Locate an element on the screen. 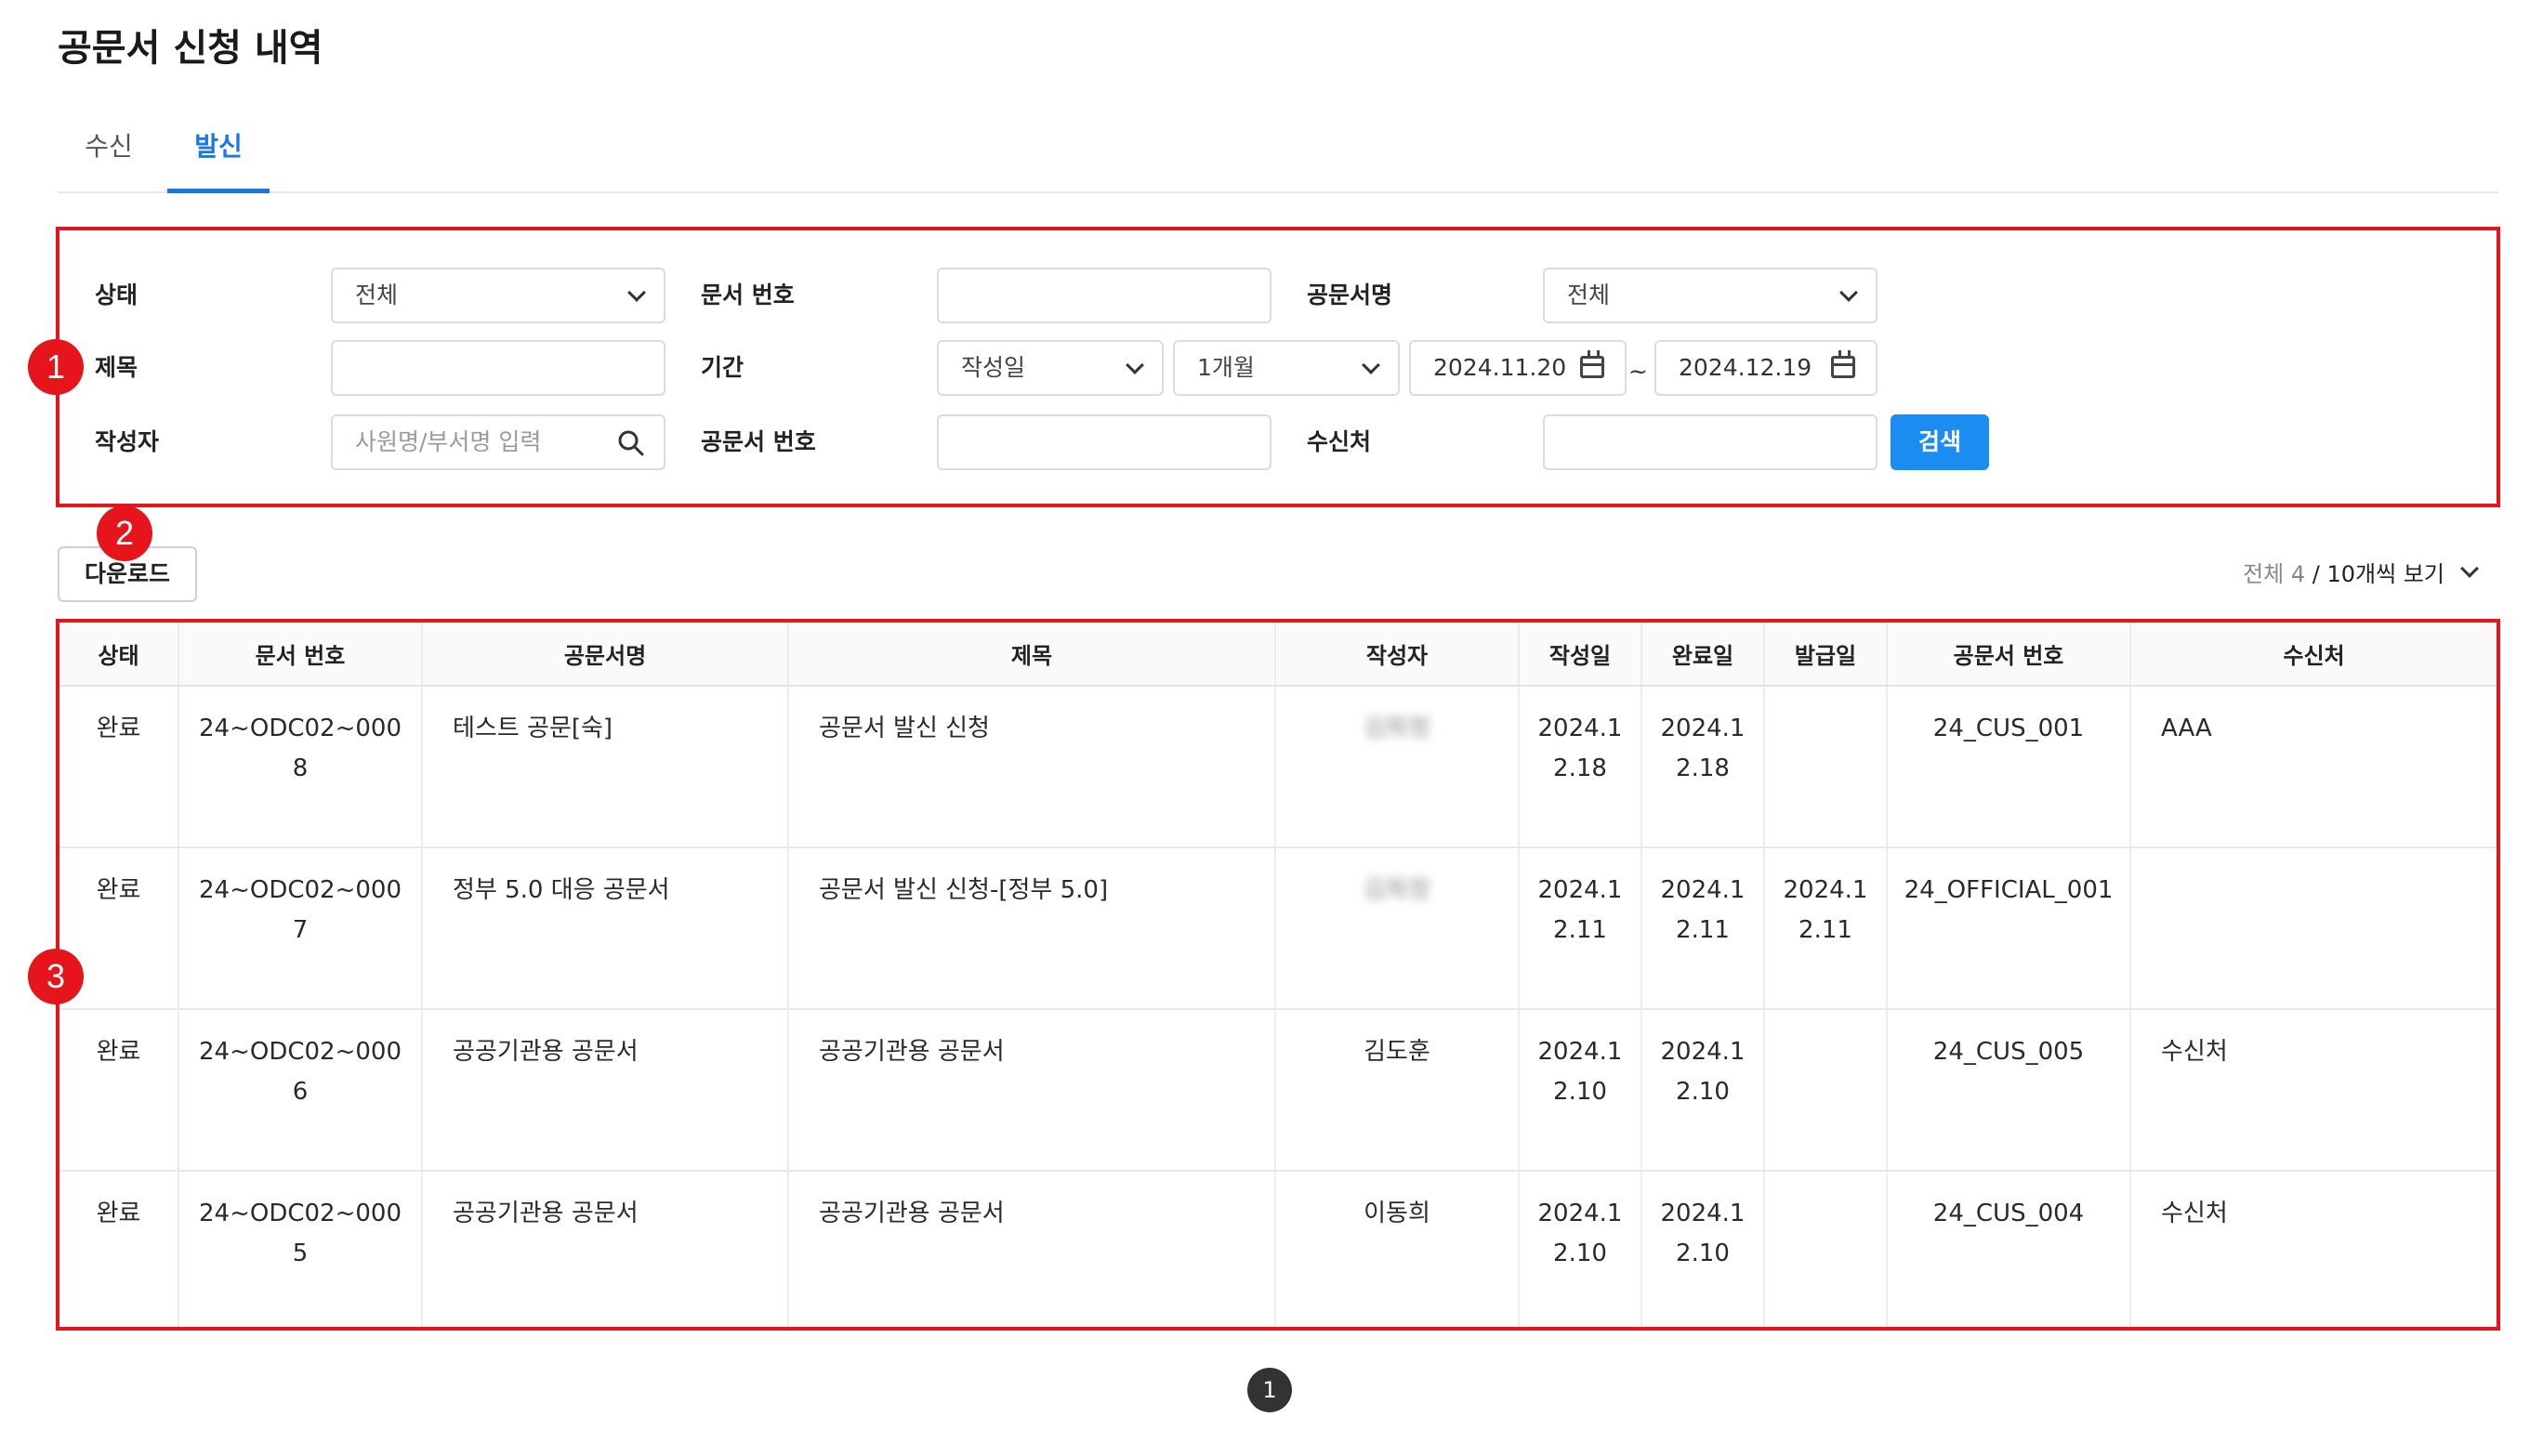 The image size is (2543, 1456). page-title: 공문서 신청 내역 is located at coordinates (190, 48).